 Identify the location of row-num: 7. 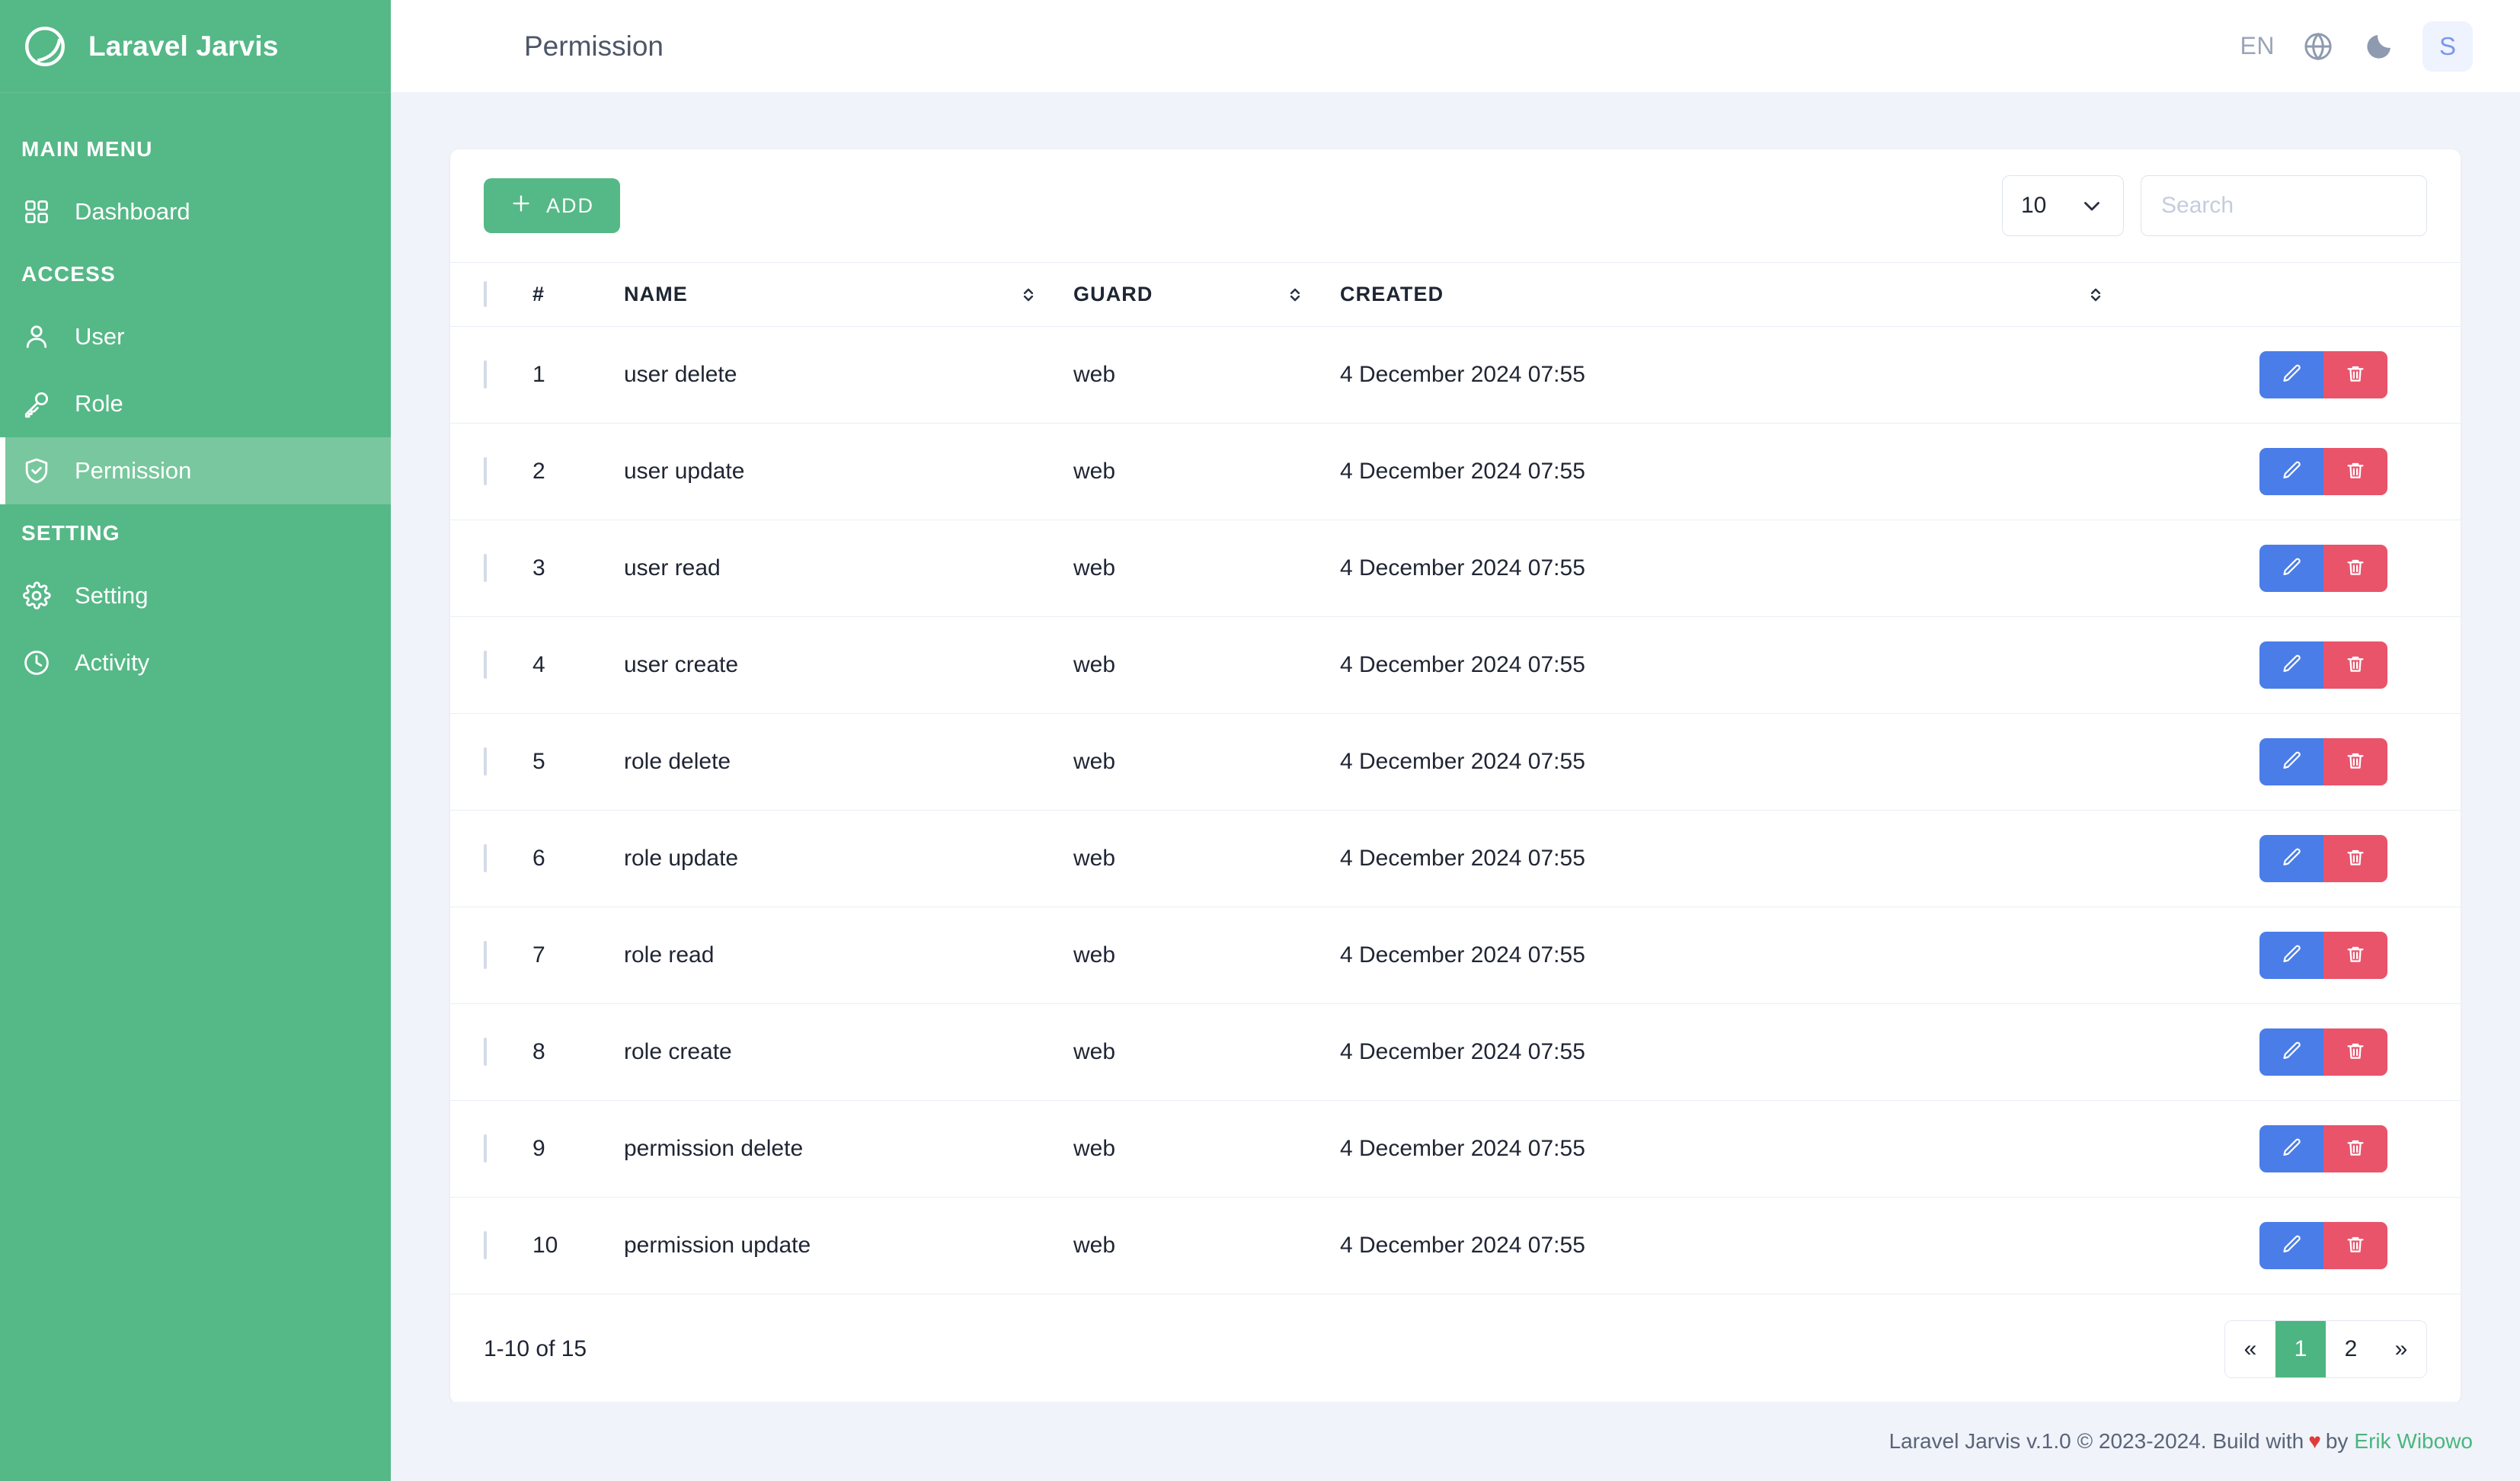
(578, 956).